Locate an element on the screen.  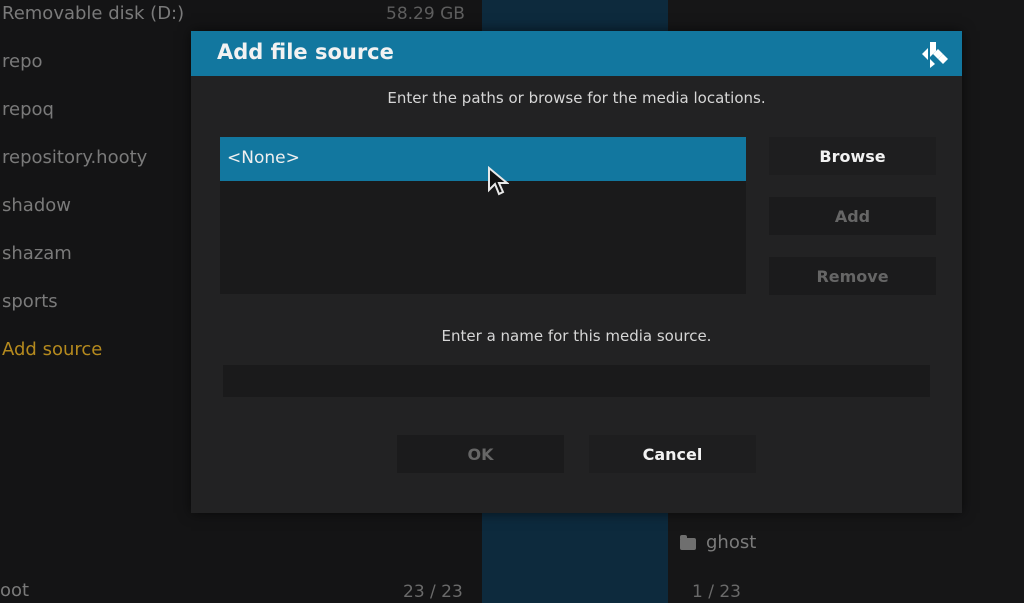
right-list-item-ghost: ghost is located at coordinates (718, 542).